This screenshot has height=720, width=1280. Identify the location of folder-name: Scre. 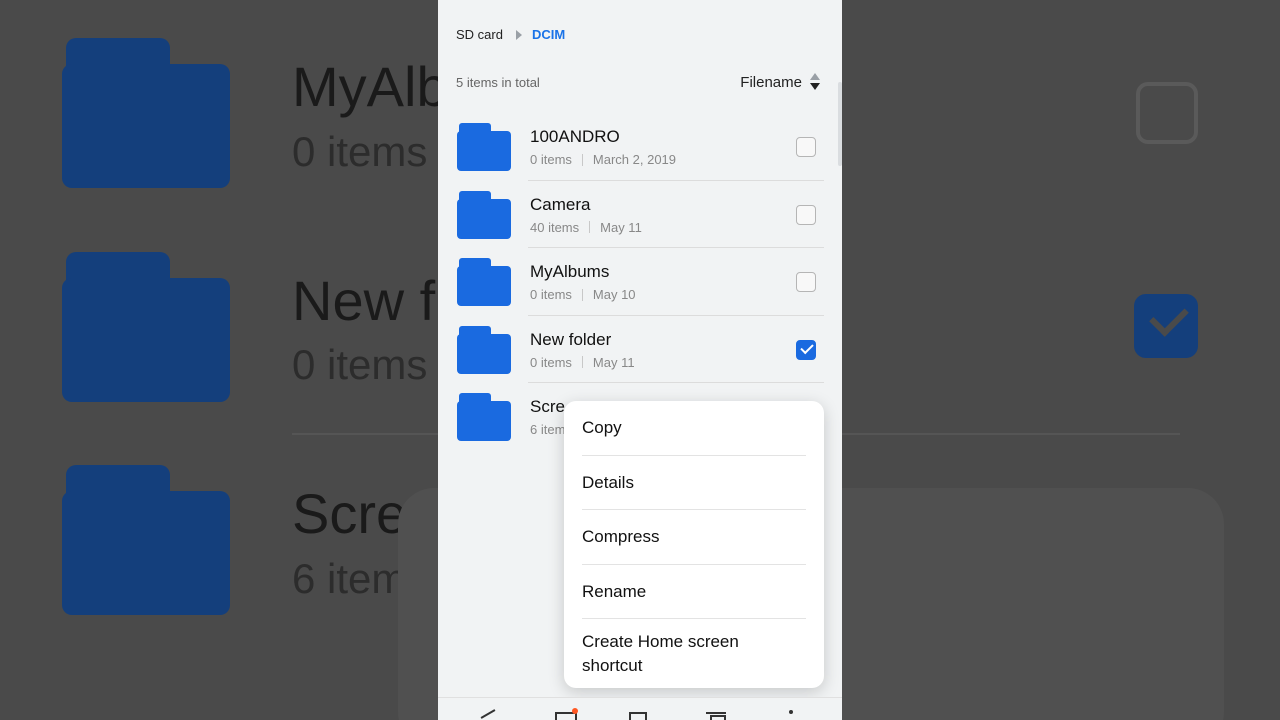
(547, 406).